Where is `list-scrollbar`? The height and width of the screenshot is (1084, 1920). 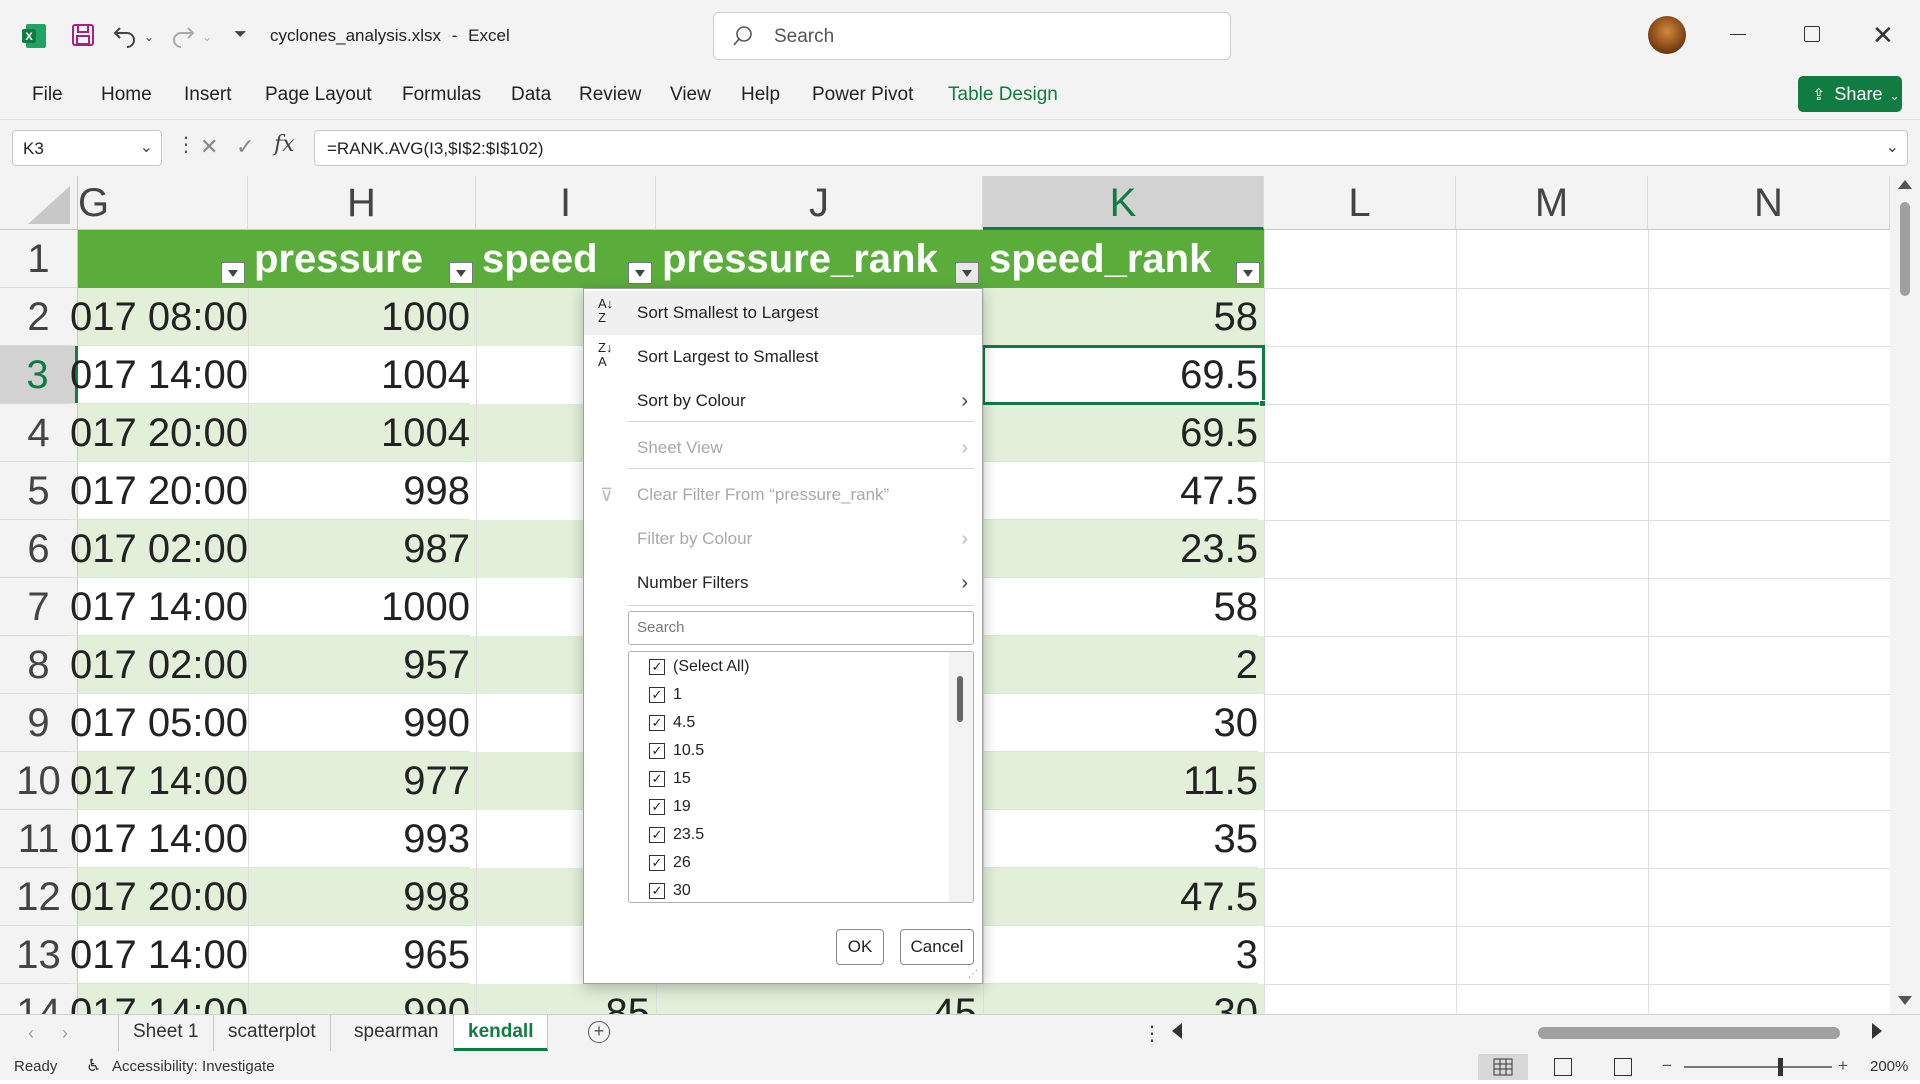
list-scrollbar is located at coordinates (961, 777).